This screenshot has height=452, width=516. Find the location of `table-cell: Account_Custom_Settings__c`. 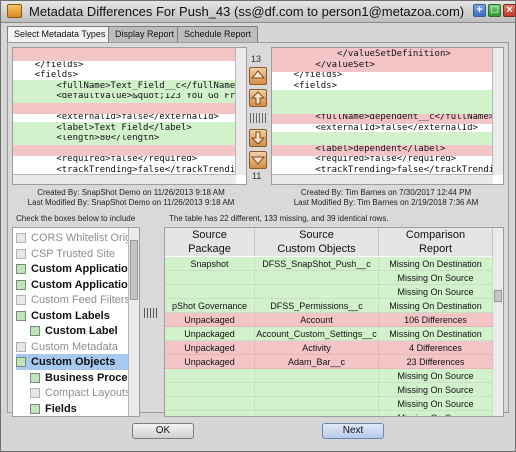

table-cell: Account_Custom_Settings__c is located at coordinates (317, 334).